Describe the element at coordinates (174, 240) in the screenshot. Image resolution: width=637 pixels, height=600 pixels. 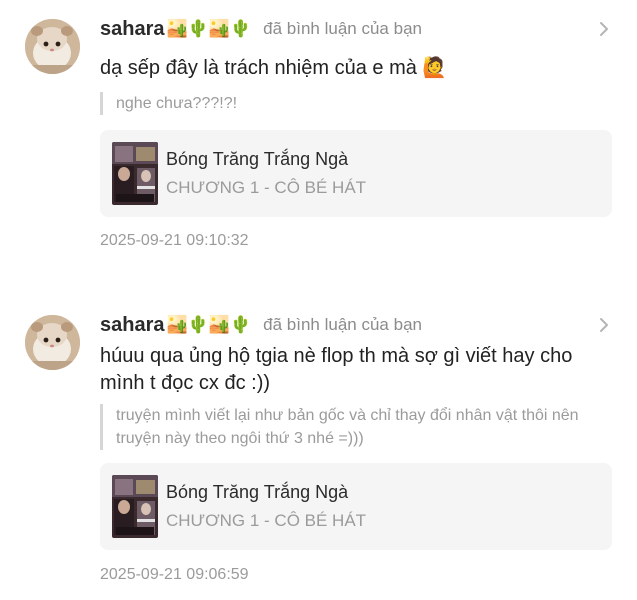
I see `timestamp: 2025-09-21 09:10:32` at that location.